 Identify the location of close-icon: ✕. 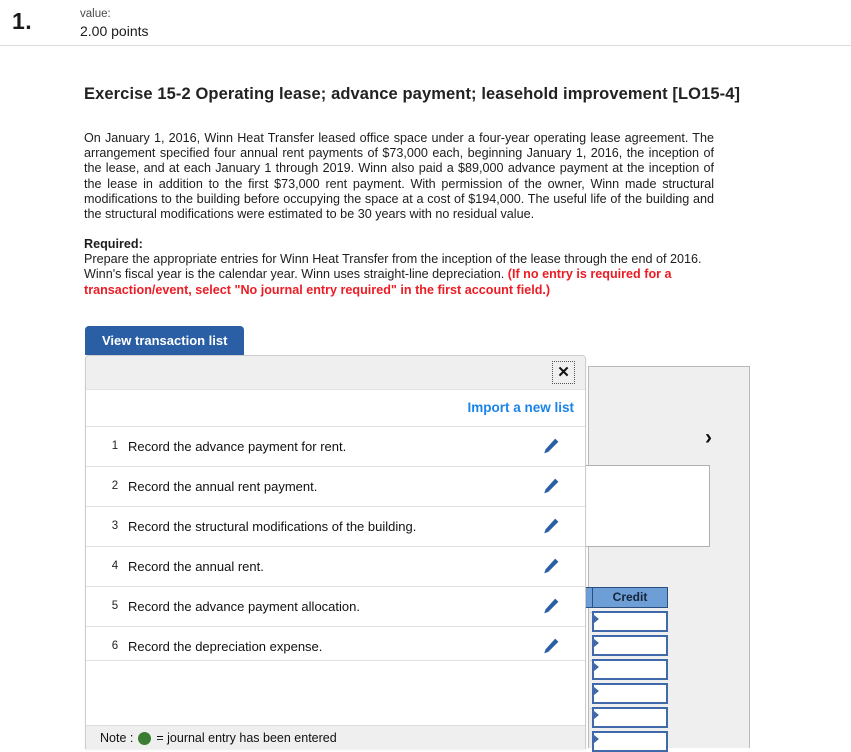
(563, 372).